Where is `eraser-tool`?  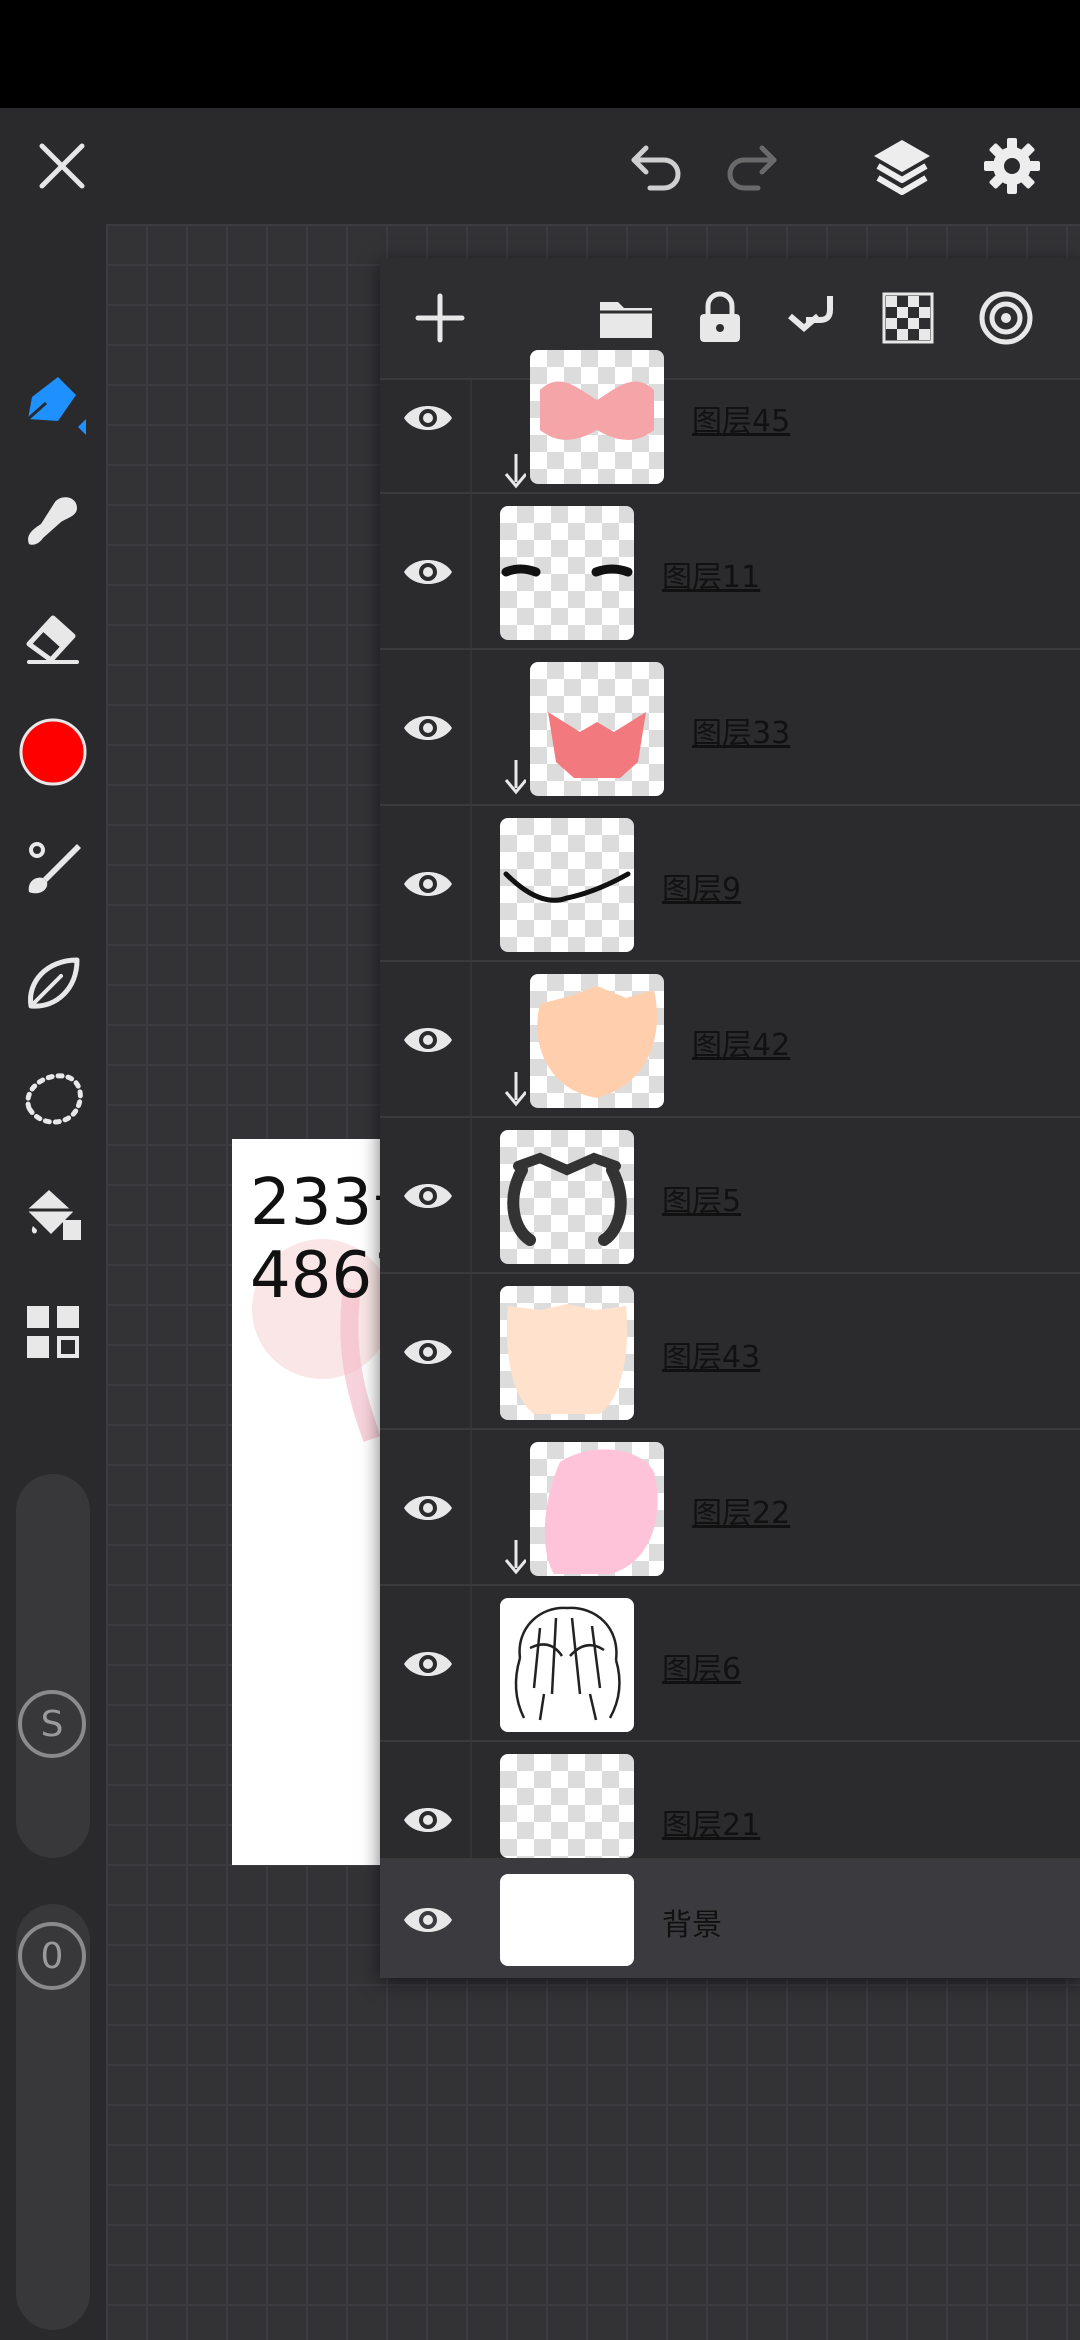
eraser-tool is located at coordinates (53, 636).